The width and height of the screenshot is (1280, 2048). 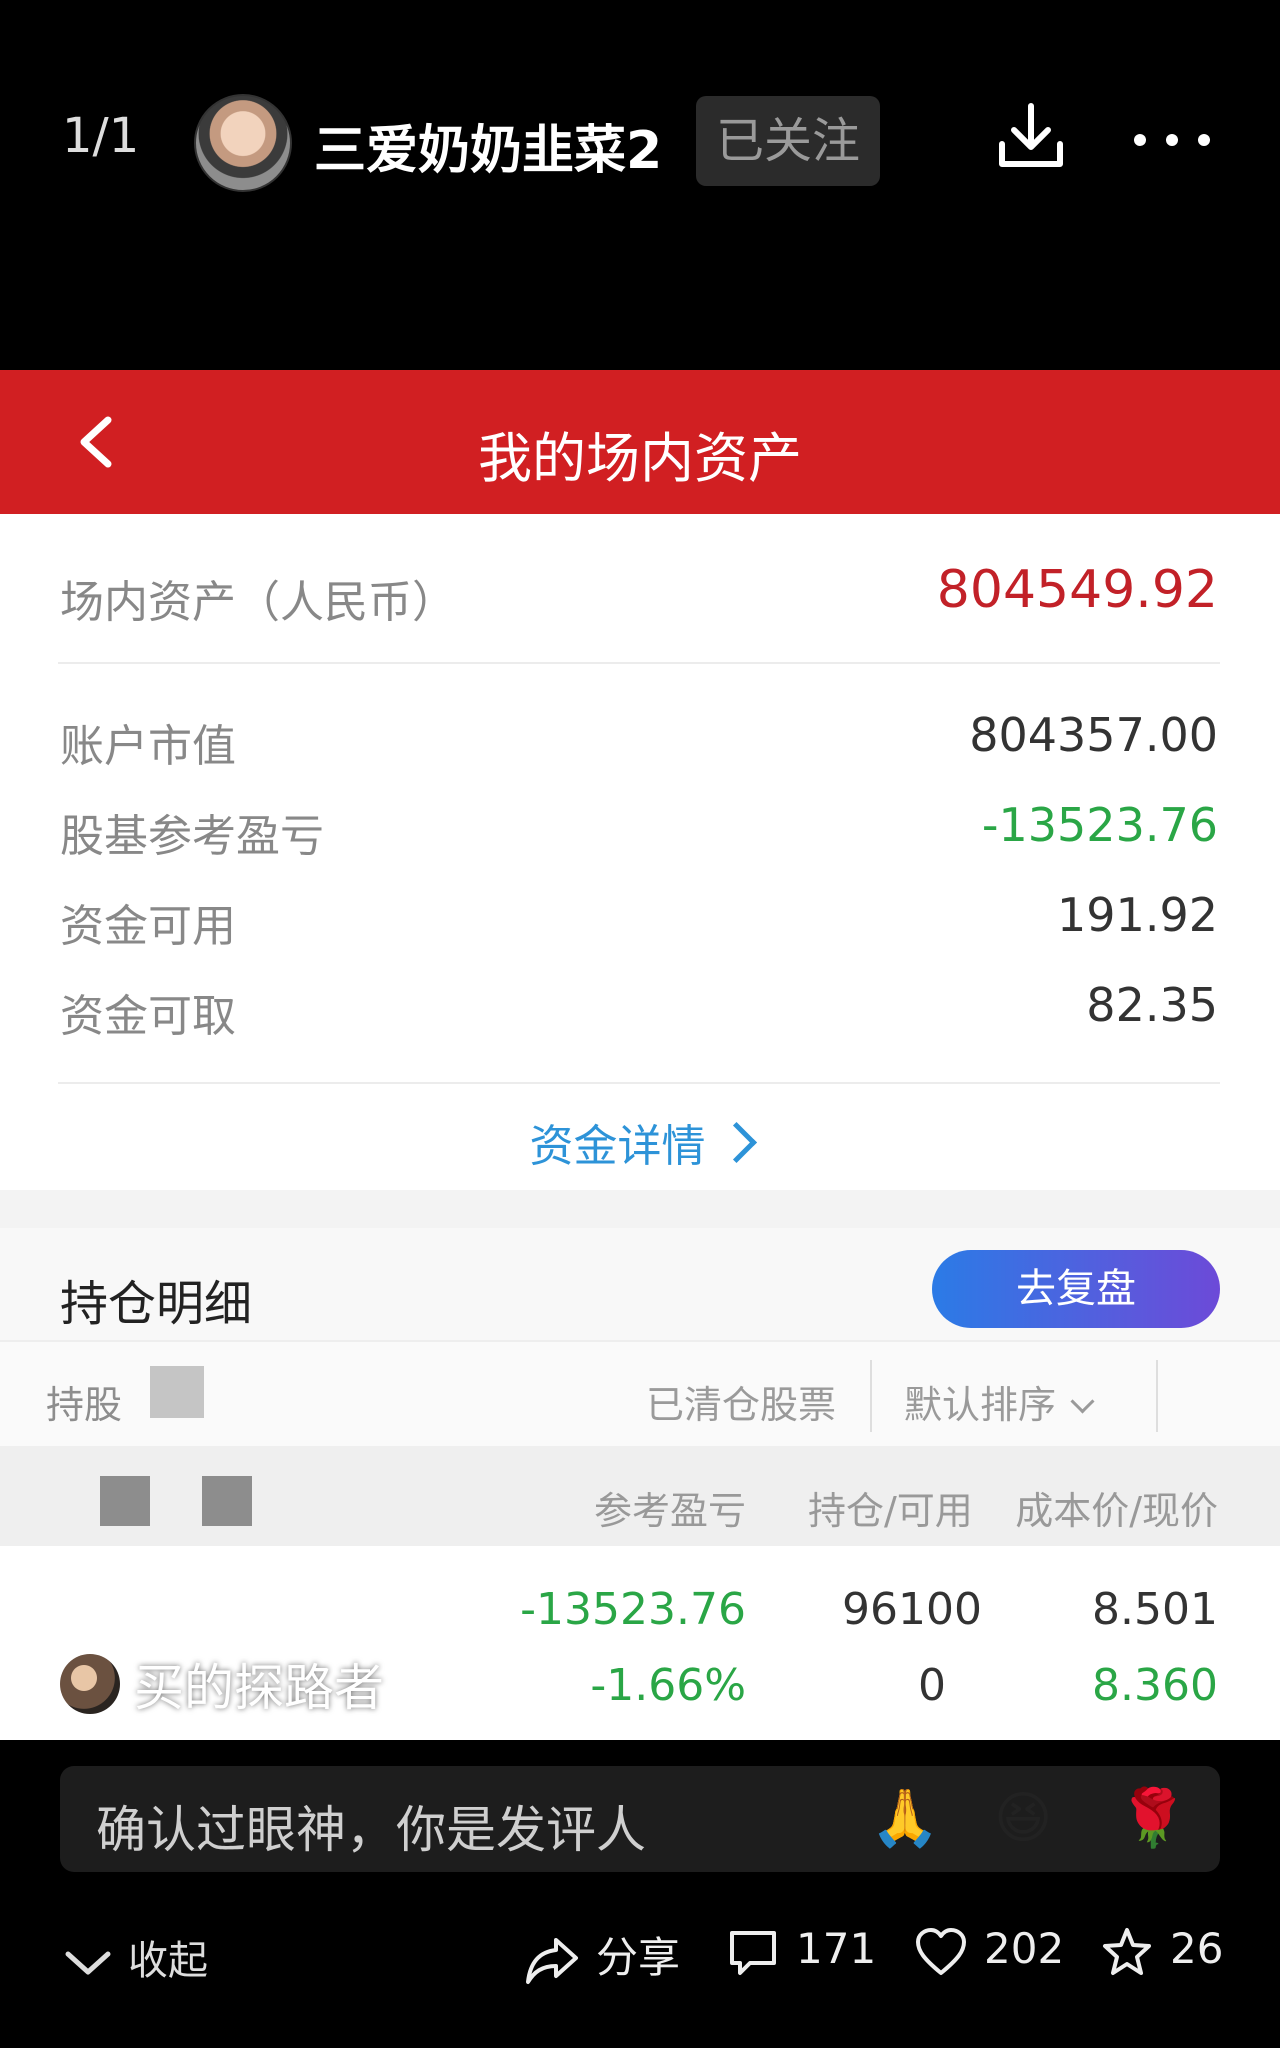 I want to click on total-asset-label: 场内资产（人民币）, so click(x=258, y=602).